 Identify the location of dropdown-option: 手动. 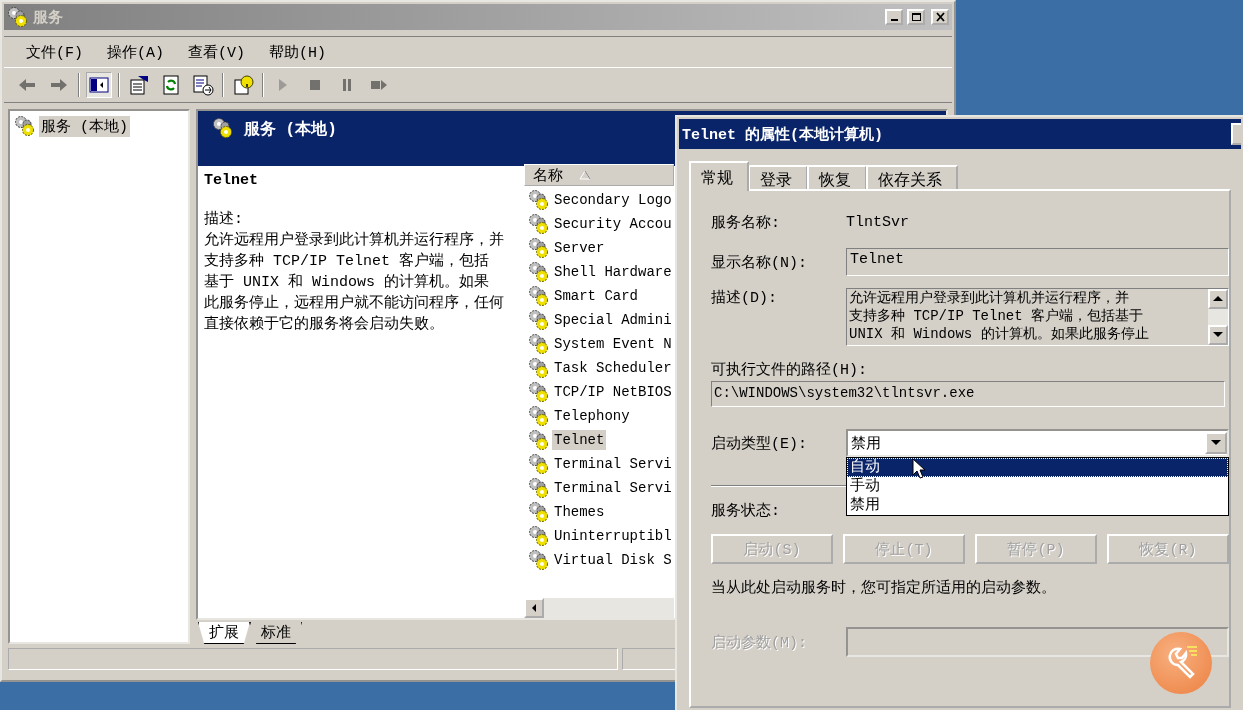
(1037, 486).